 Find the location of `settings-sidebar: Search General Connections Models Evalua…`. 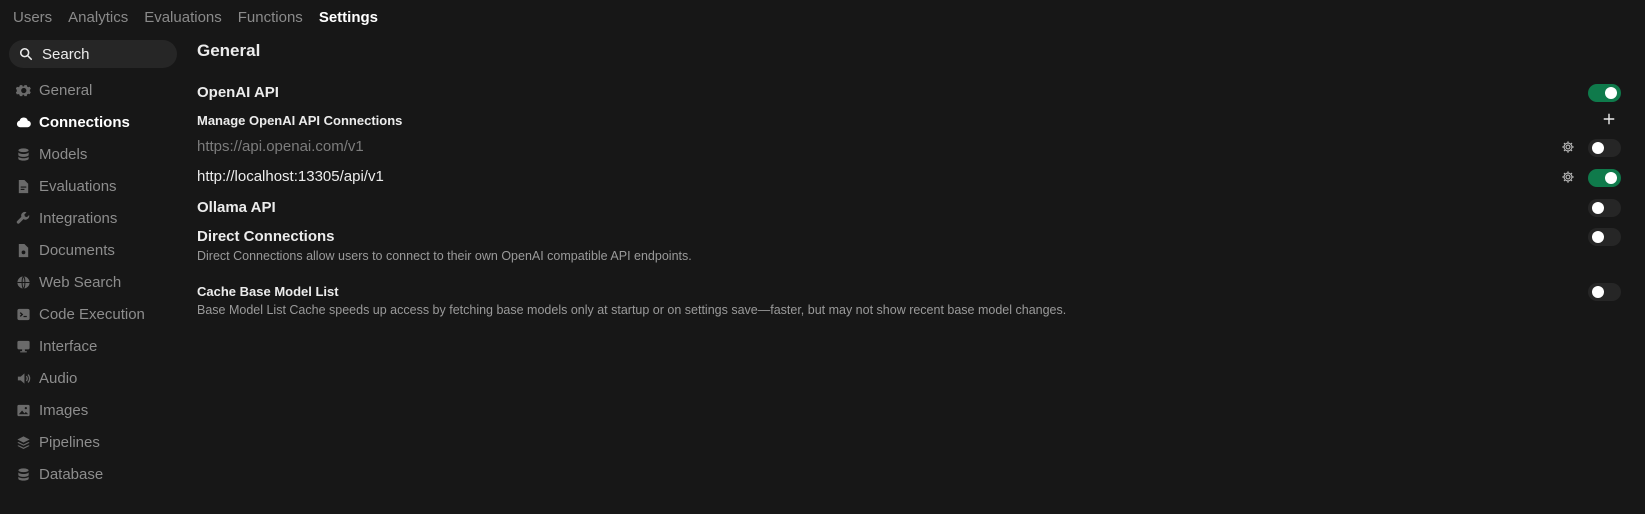

settings-sidebar: Search General Connections Models Evalua… is located at coordinates (93, 265).